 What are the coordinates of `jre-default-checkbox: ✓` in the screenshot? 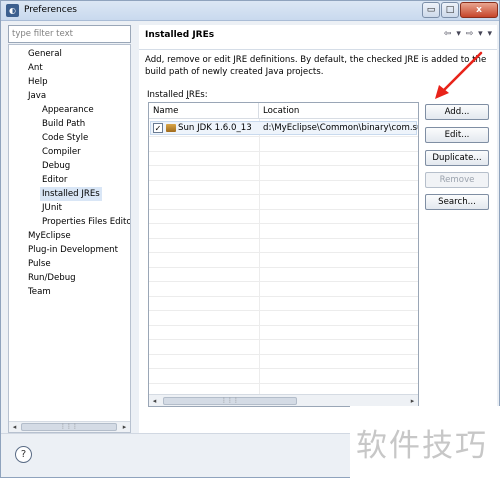 It's located at (158, 128).